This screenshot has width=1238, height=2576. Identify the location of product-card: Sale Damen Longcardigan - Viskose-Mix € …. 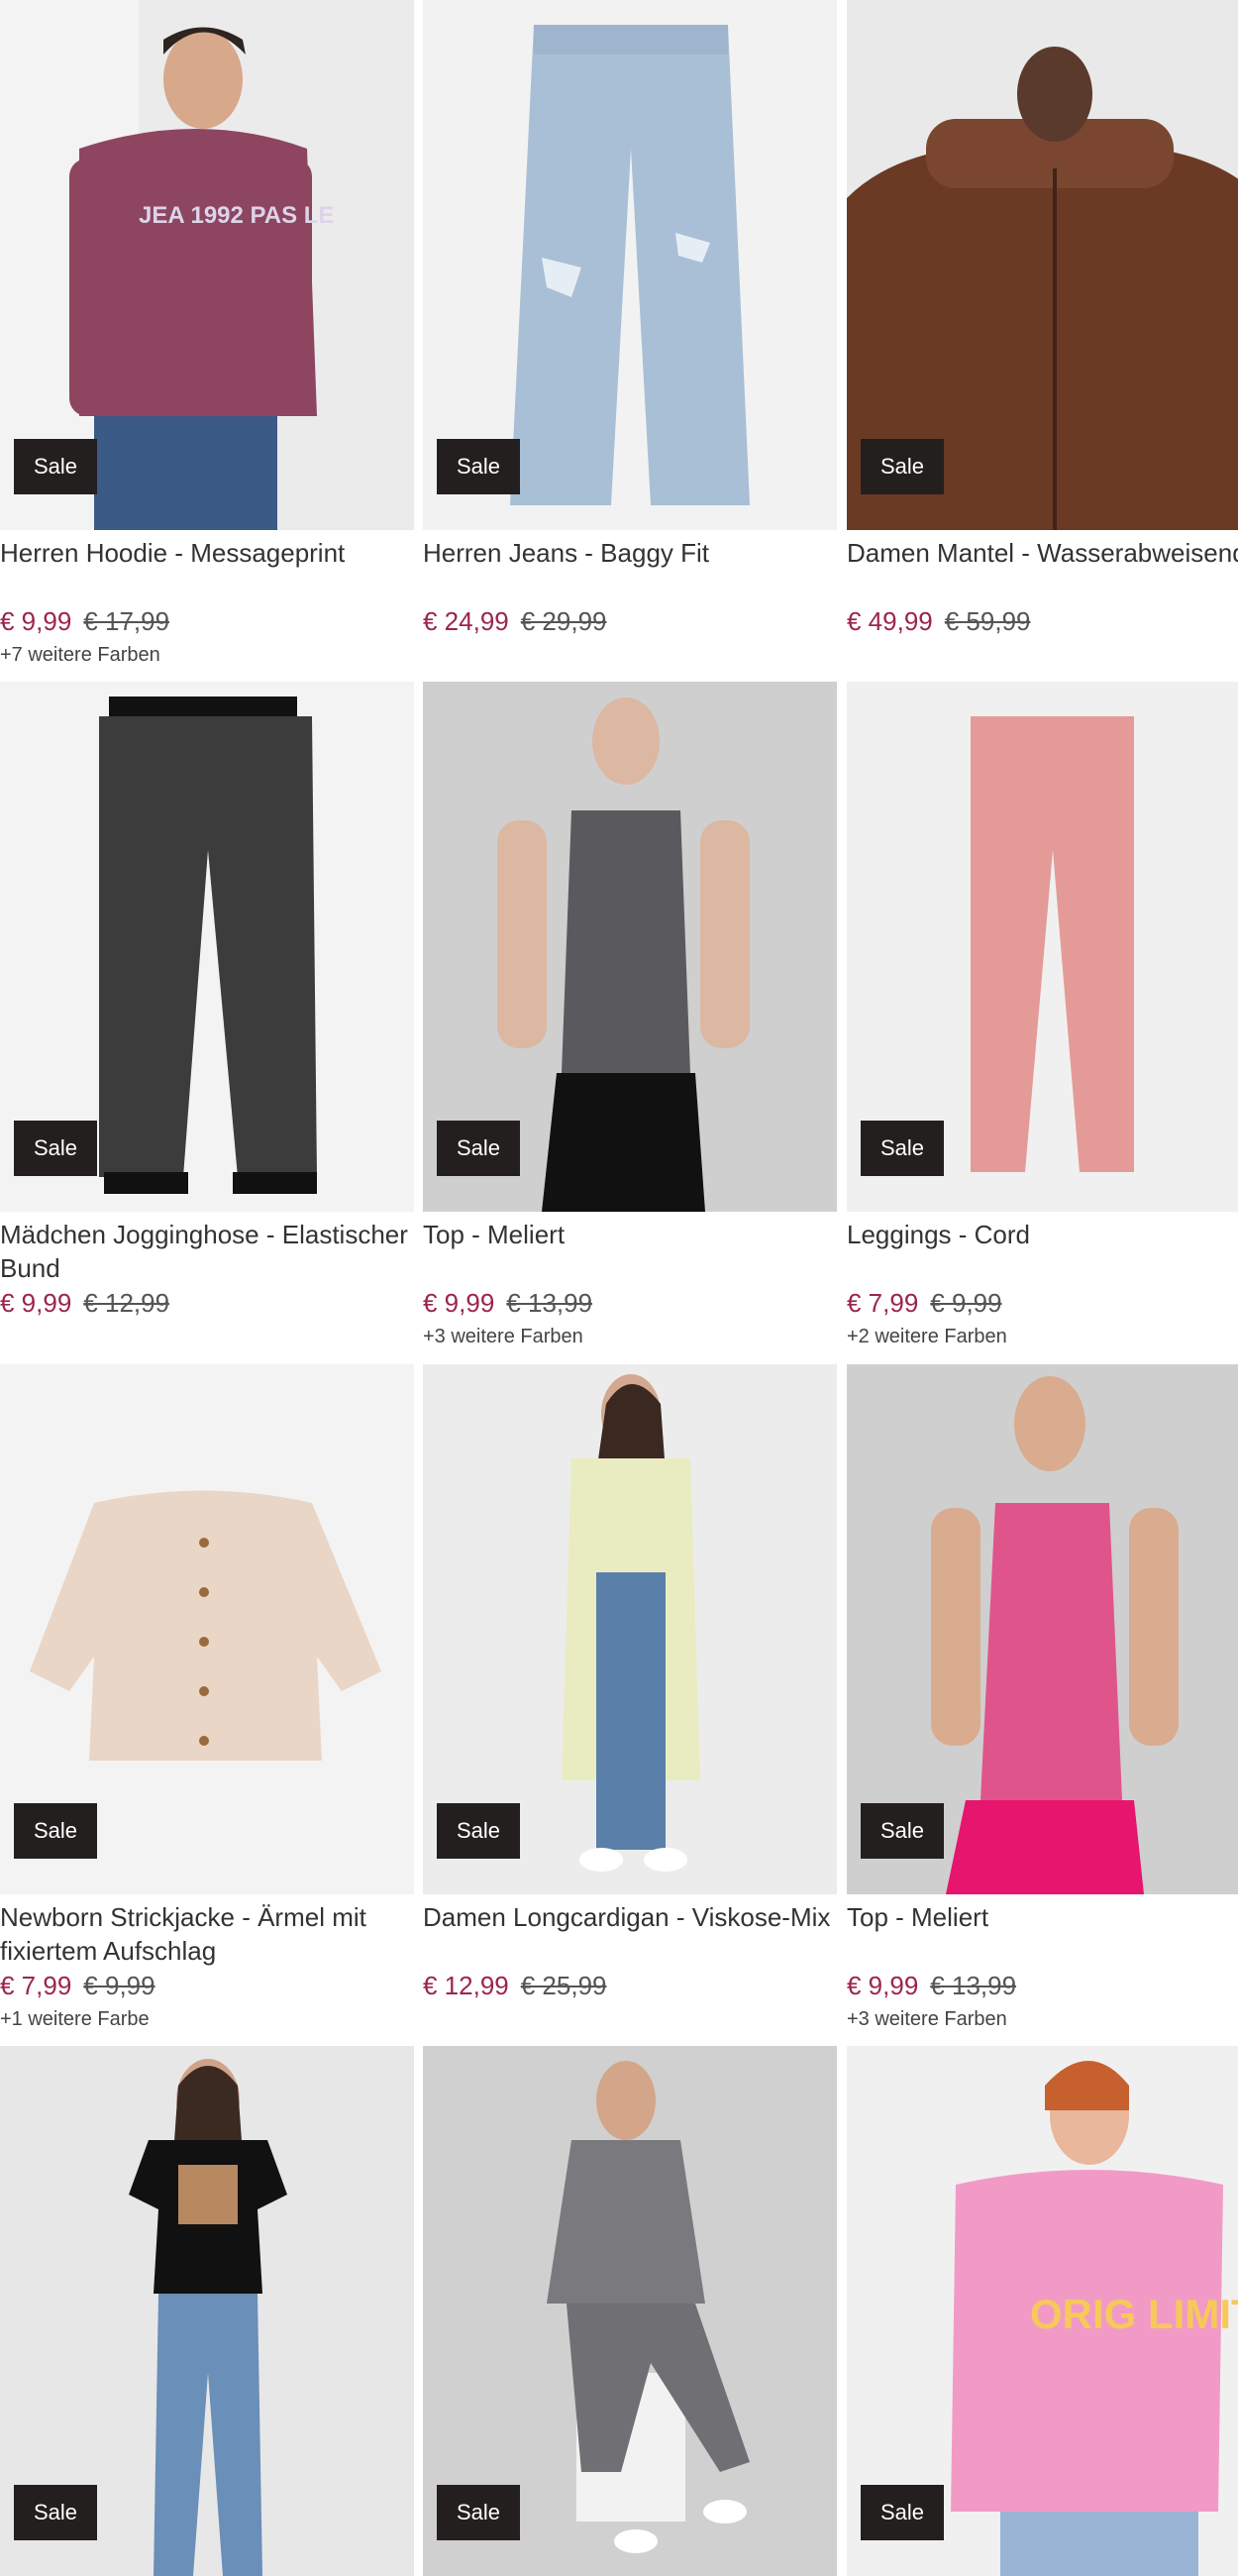
(630, 1699).